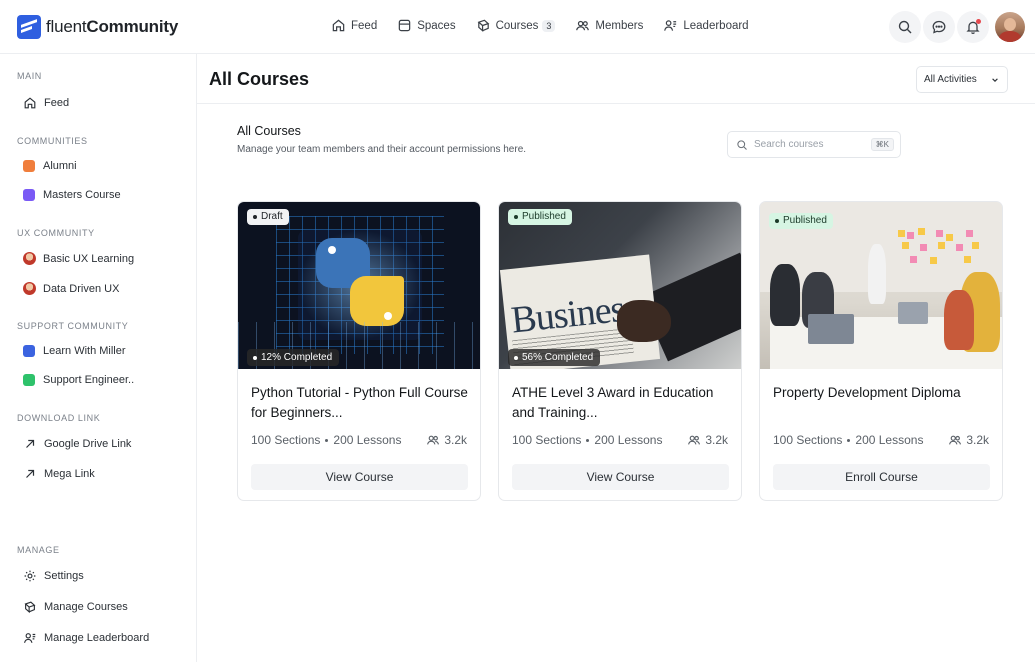  Describe the element at coordinates (77, 444) in the screenshot. I see `sidebar-item-google-drive: Google Drive Link` at that location.